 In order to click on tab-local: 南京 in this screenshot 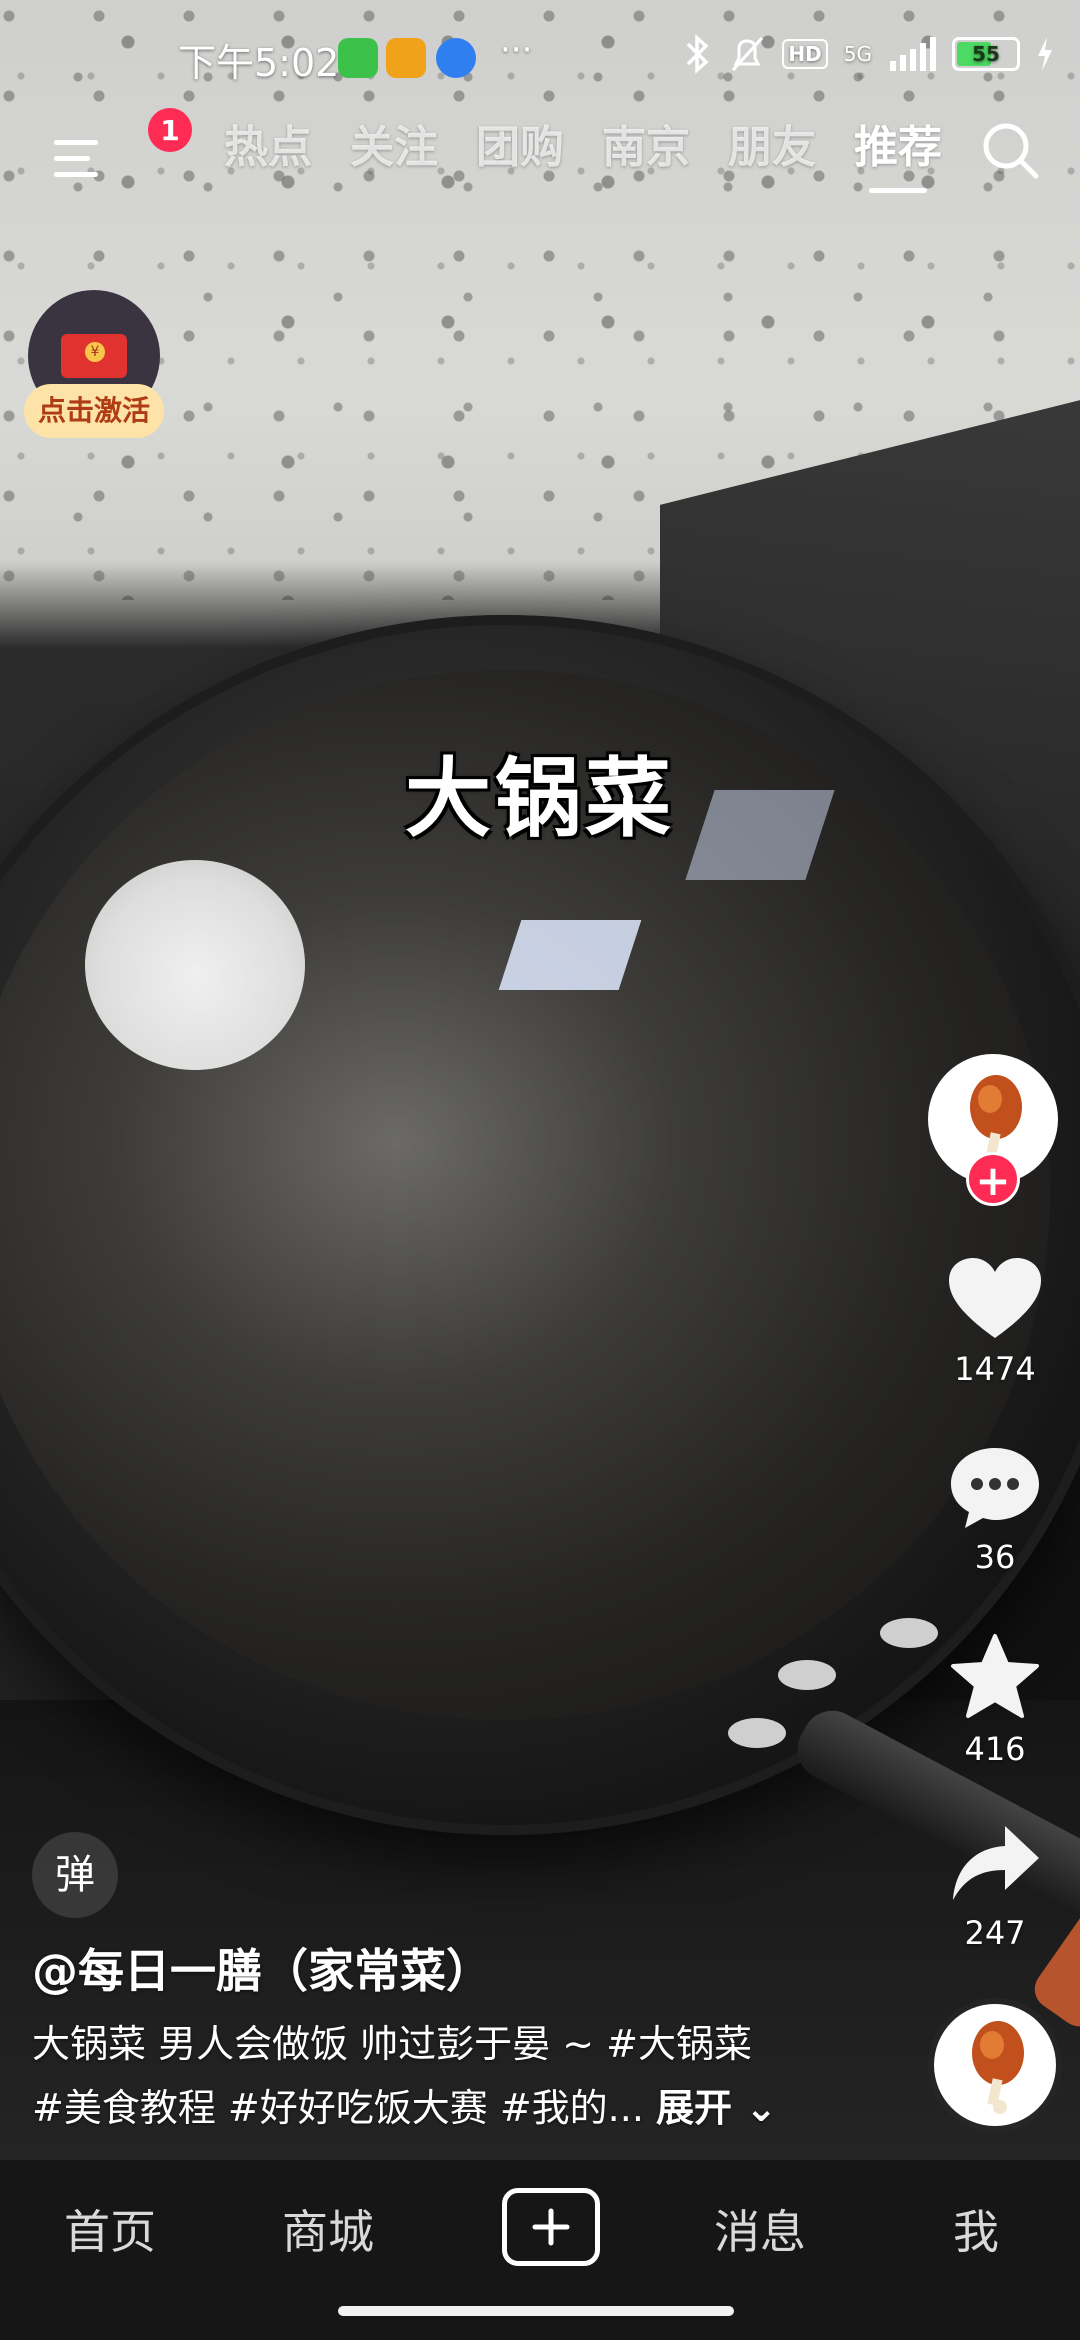, I will do `click(646, 148)`.